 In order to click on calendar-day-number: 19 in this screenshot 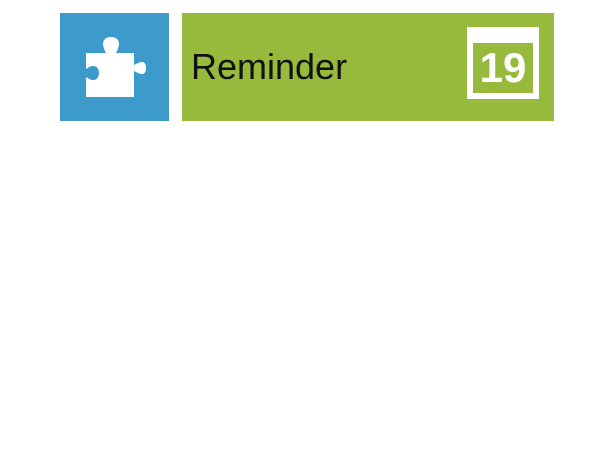, I will do `click(503, 67)`.